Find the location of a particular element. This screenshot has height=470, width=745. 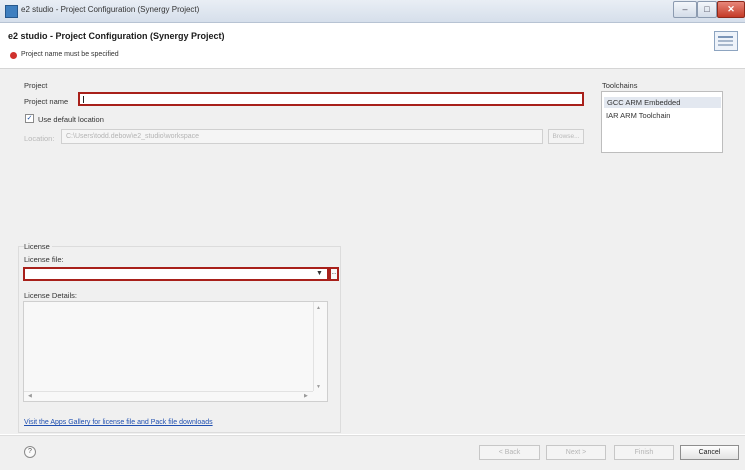

license-details-label: License Details: is located at coordinates (50, 295).